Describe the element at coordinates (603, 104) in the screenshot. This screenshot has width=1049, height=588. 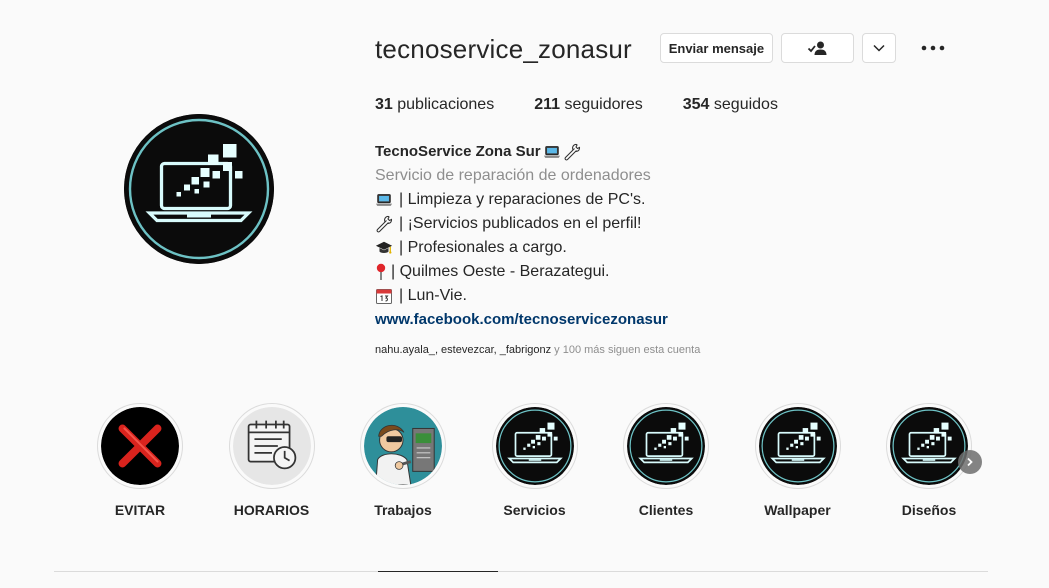
I see `followers-label: seguidores` at that location.